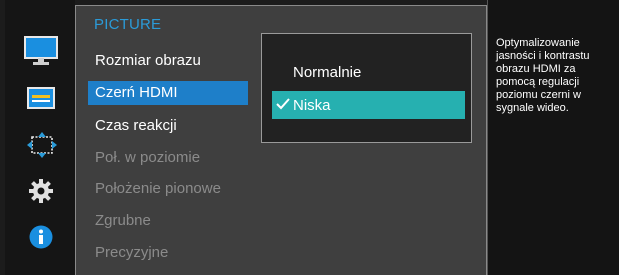 This screenshot has width=619, height=275. I want to click on menu-item-rozmiar-obrazu: Rozmiar obrazu, so click(168, 61).